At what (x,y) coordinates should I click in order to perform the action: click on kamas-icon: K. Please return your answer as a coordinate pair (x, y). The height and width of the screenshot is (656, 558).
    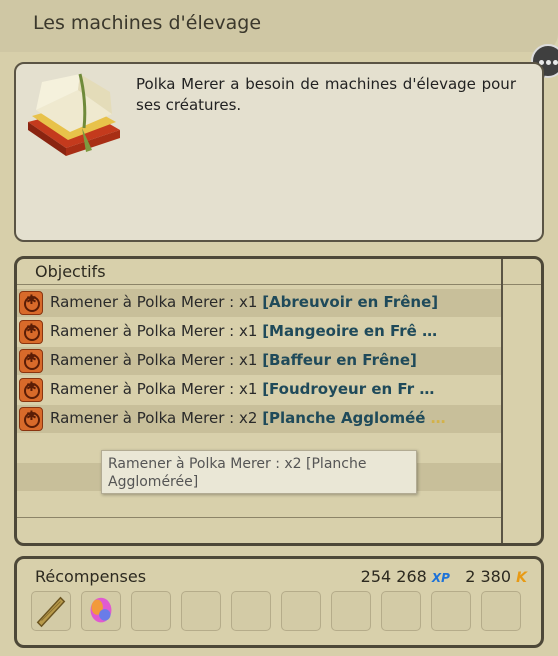
    Looking at the image, I should click on (521, 578).